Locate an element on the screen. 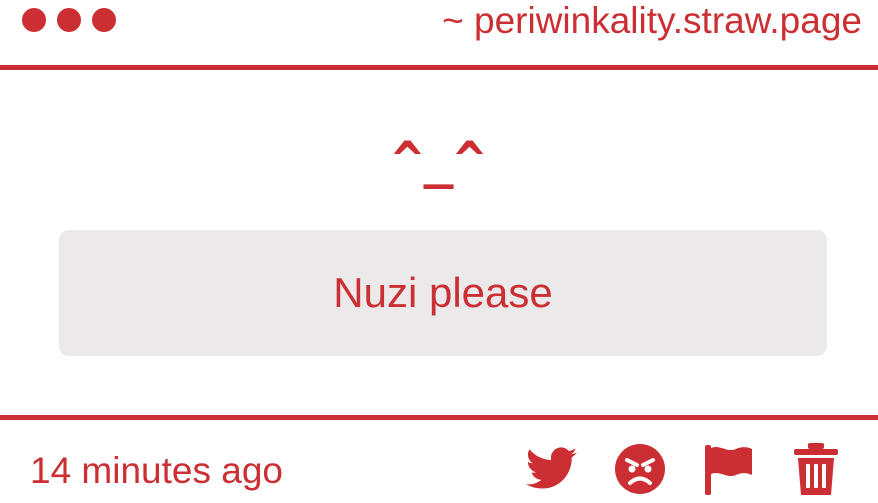 The height and width of the screenshot is (503, 878). react-angry-button is located at coordinates (640, 469).